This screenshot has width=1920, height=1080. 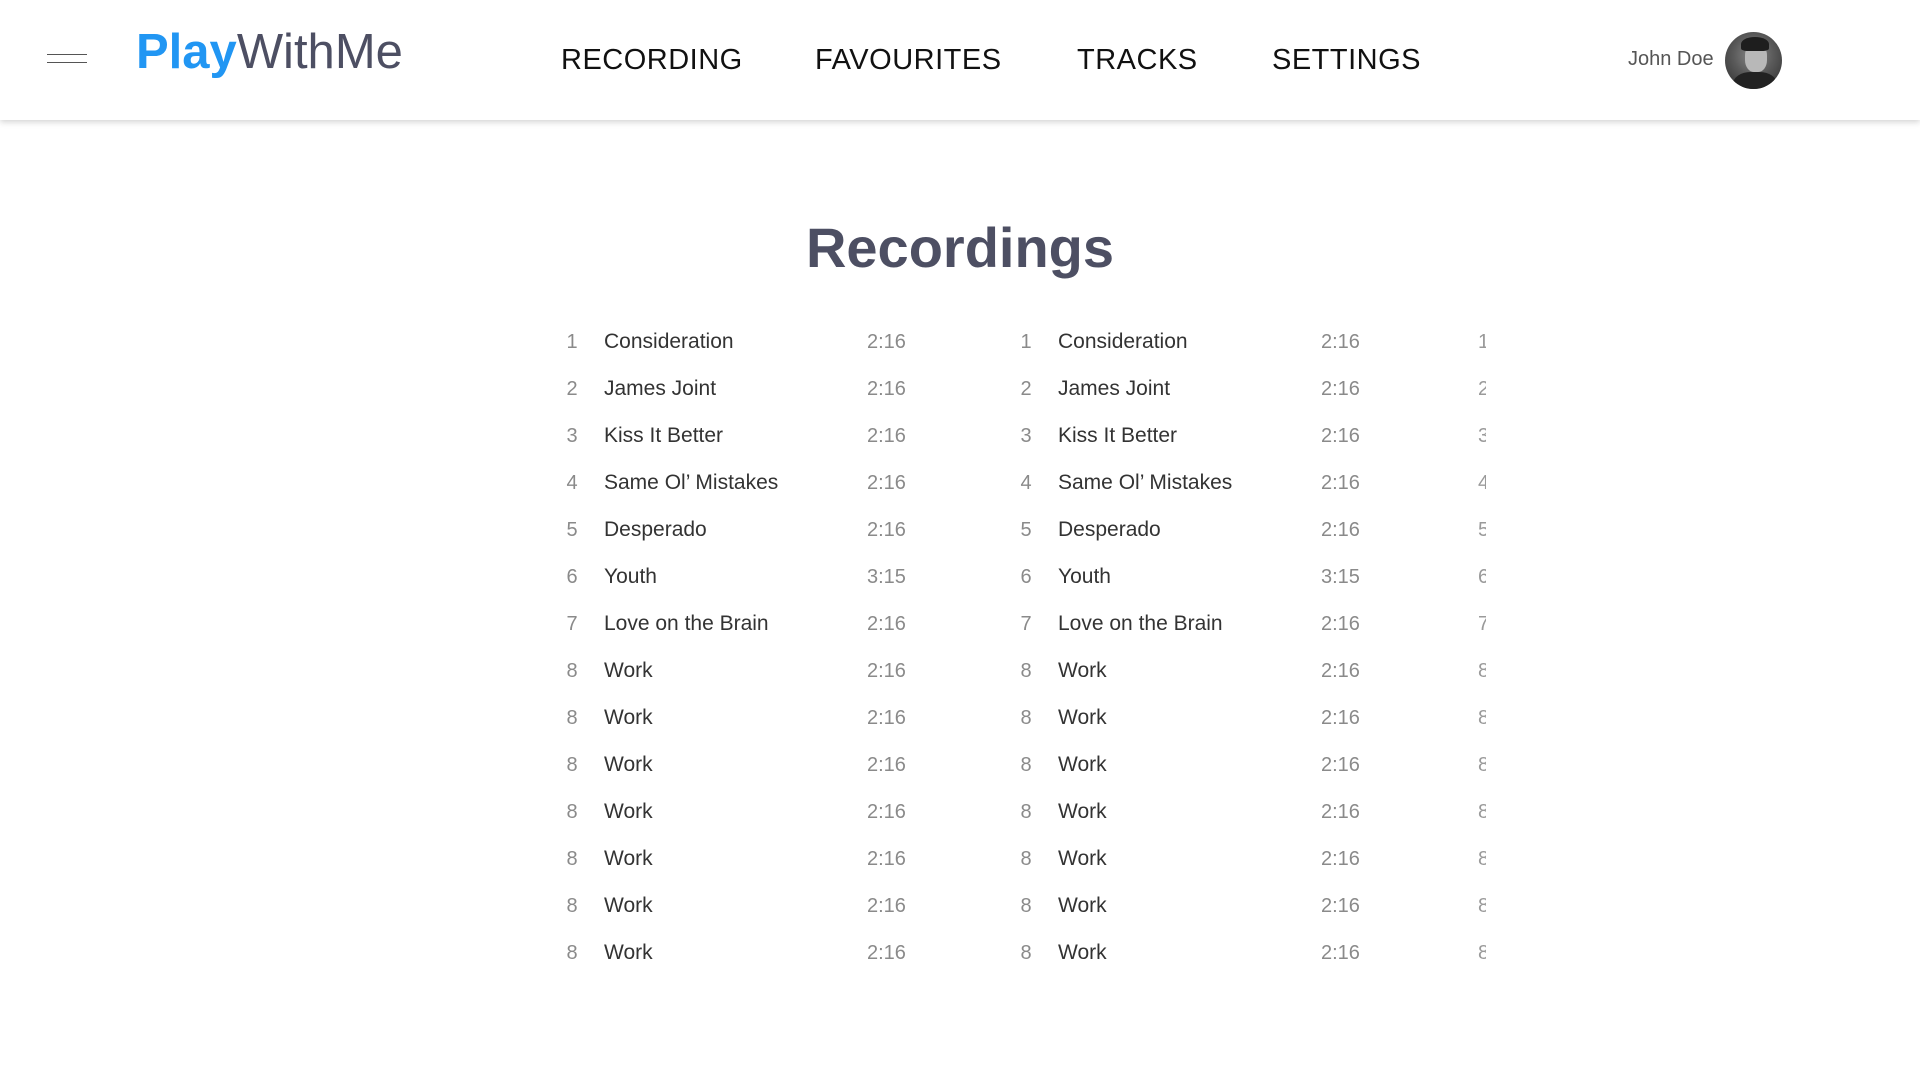 I want to click on track-number: 3, so click(x=1026, y=436).